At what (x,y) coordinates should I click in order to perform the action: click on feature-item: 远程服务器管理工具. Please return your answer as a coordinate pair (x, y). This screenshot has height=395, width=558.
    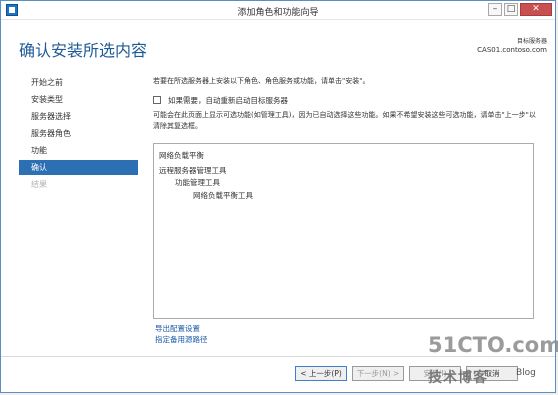
    Looking at the image, I should click on (193, 170).